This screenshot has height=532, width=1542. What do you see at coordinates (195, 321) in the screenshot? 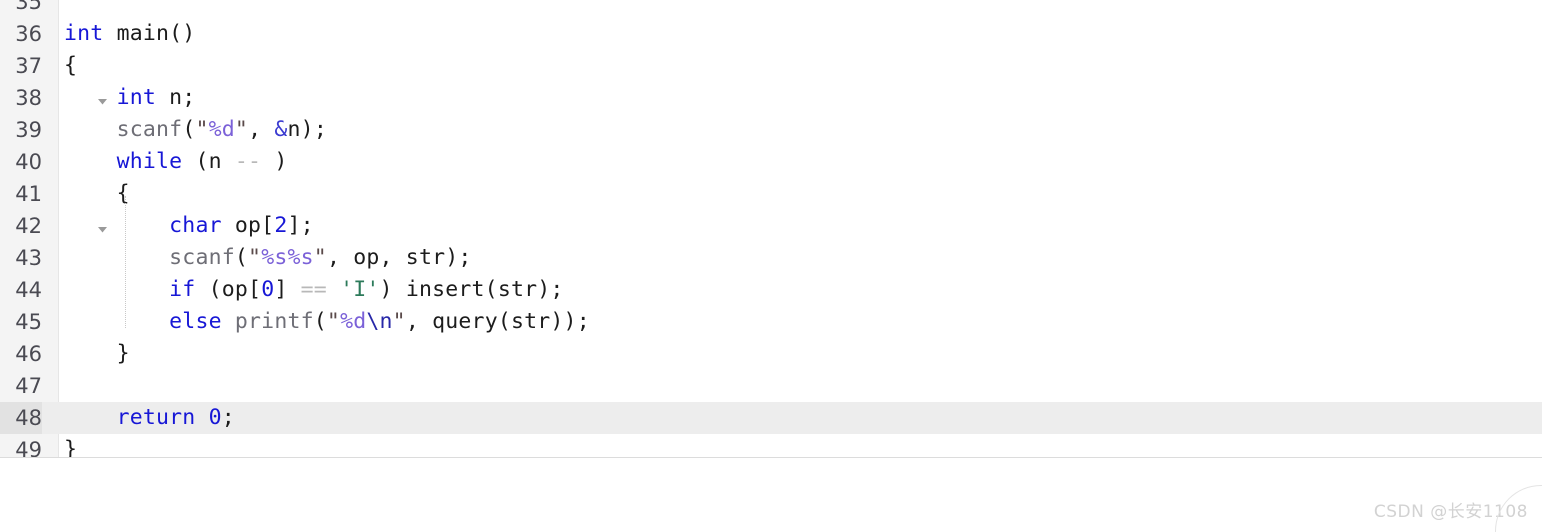
I see `token-keyword: else` at bounding box center [195, 321].